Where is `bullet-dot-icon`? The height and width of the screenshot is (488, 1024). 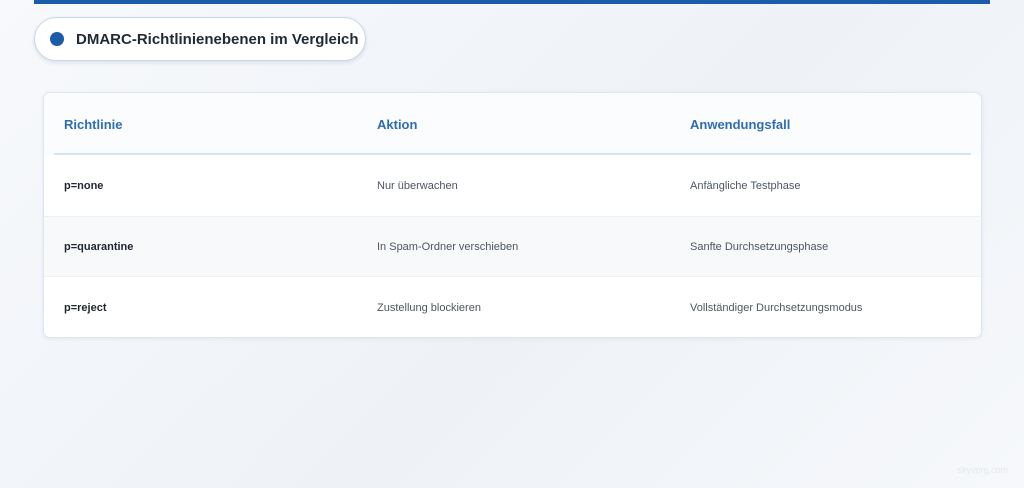 bullet-dot-icon is located at coordinates (57, 39).